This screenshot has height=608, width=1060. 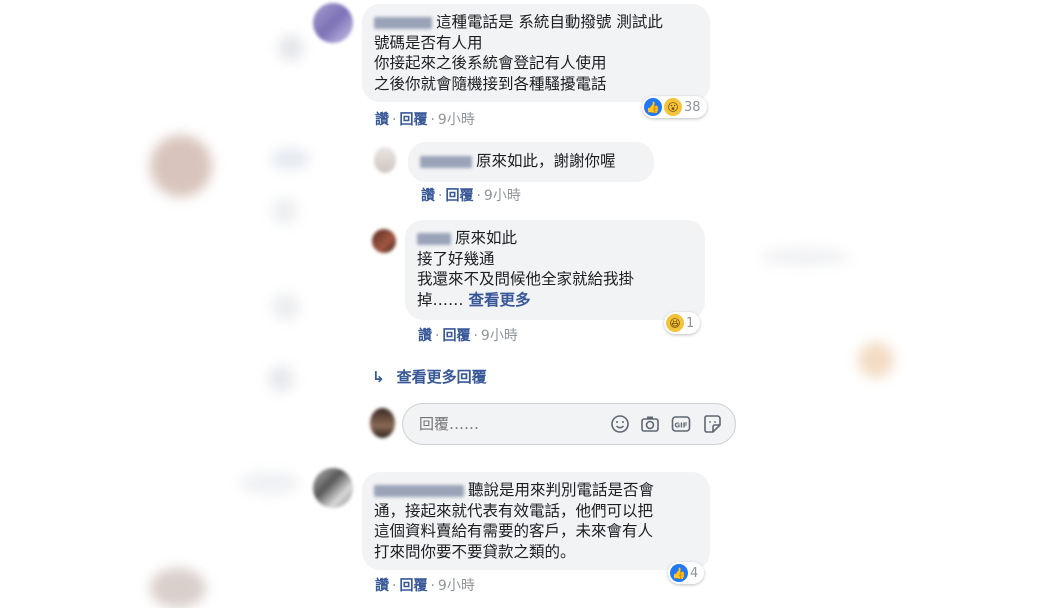 What do you see at coordinates (690, 323) in the screenshot?
I see `reaction-count: 1` at bounding box center [690, 323].